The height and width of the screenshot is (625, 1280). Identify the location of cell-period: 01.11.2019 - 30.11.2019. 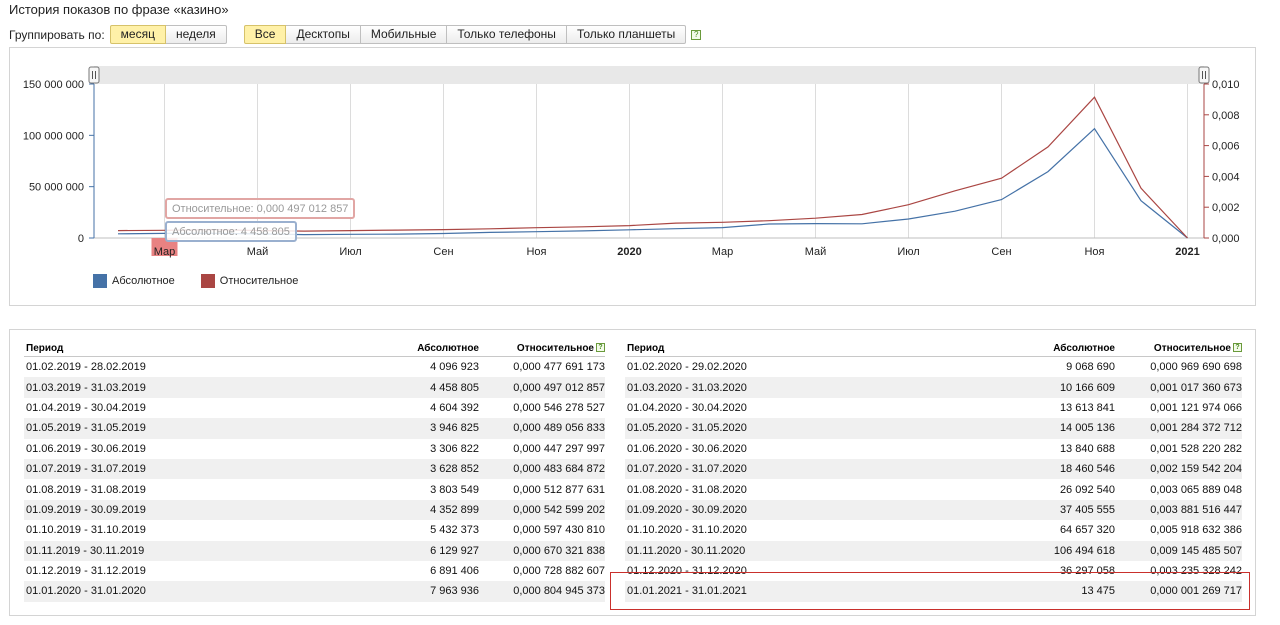
(85, 550).